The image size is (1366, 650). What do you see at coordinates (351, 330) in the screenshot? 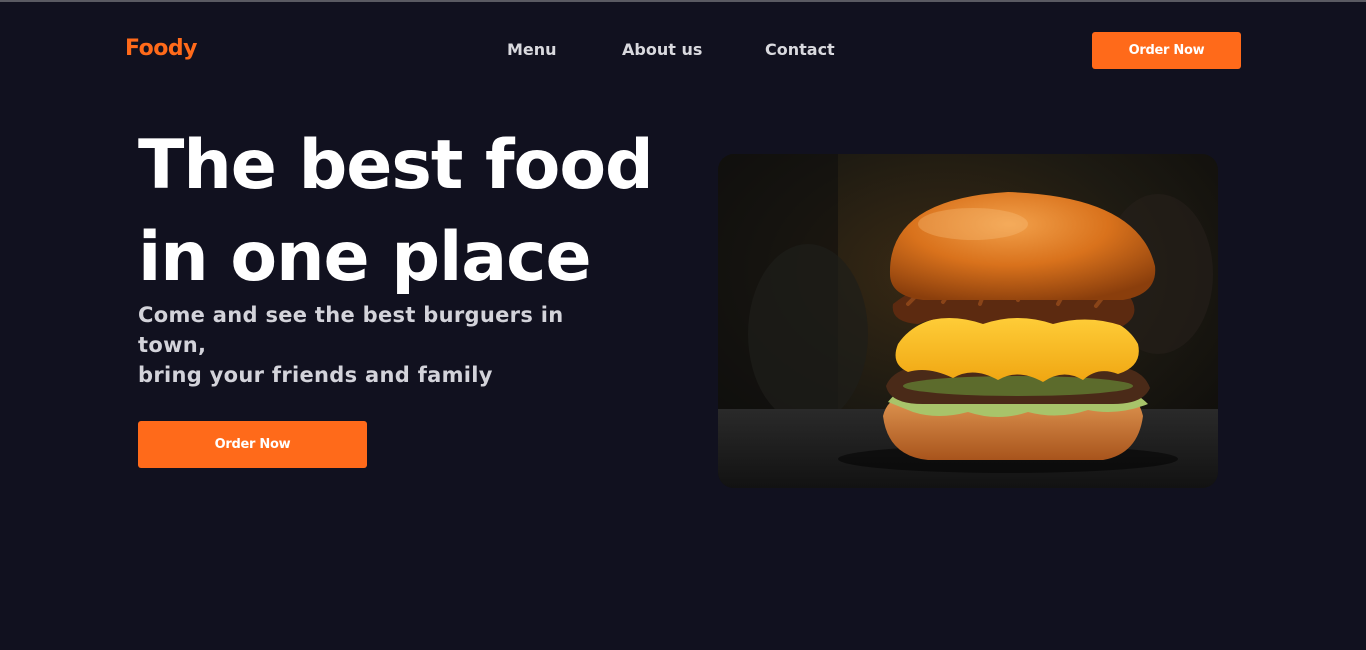
I see `hero-subtitle-line-1: Come and see the best burguers in town,` at bounding box center [351, 330].